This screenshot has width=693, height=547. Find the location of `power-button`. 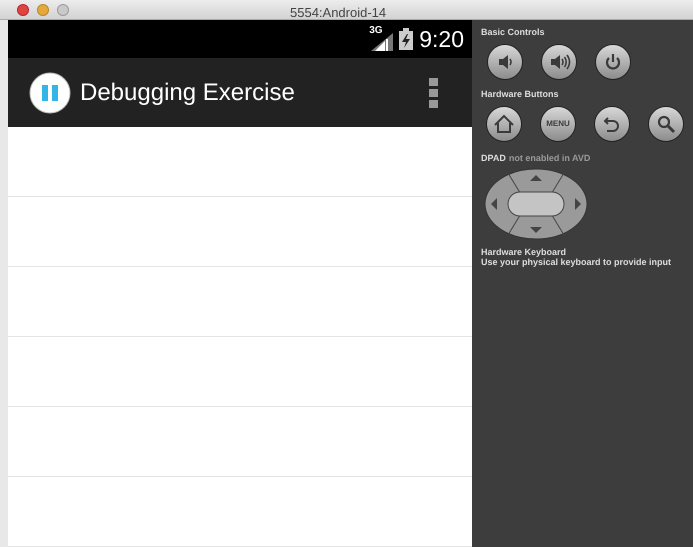

power-button is located at coordinates (613, 62).